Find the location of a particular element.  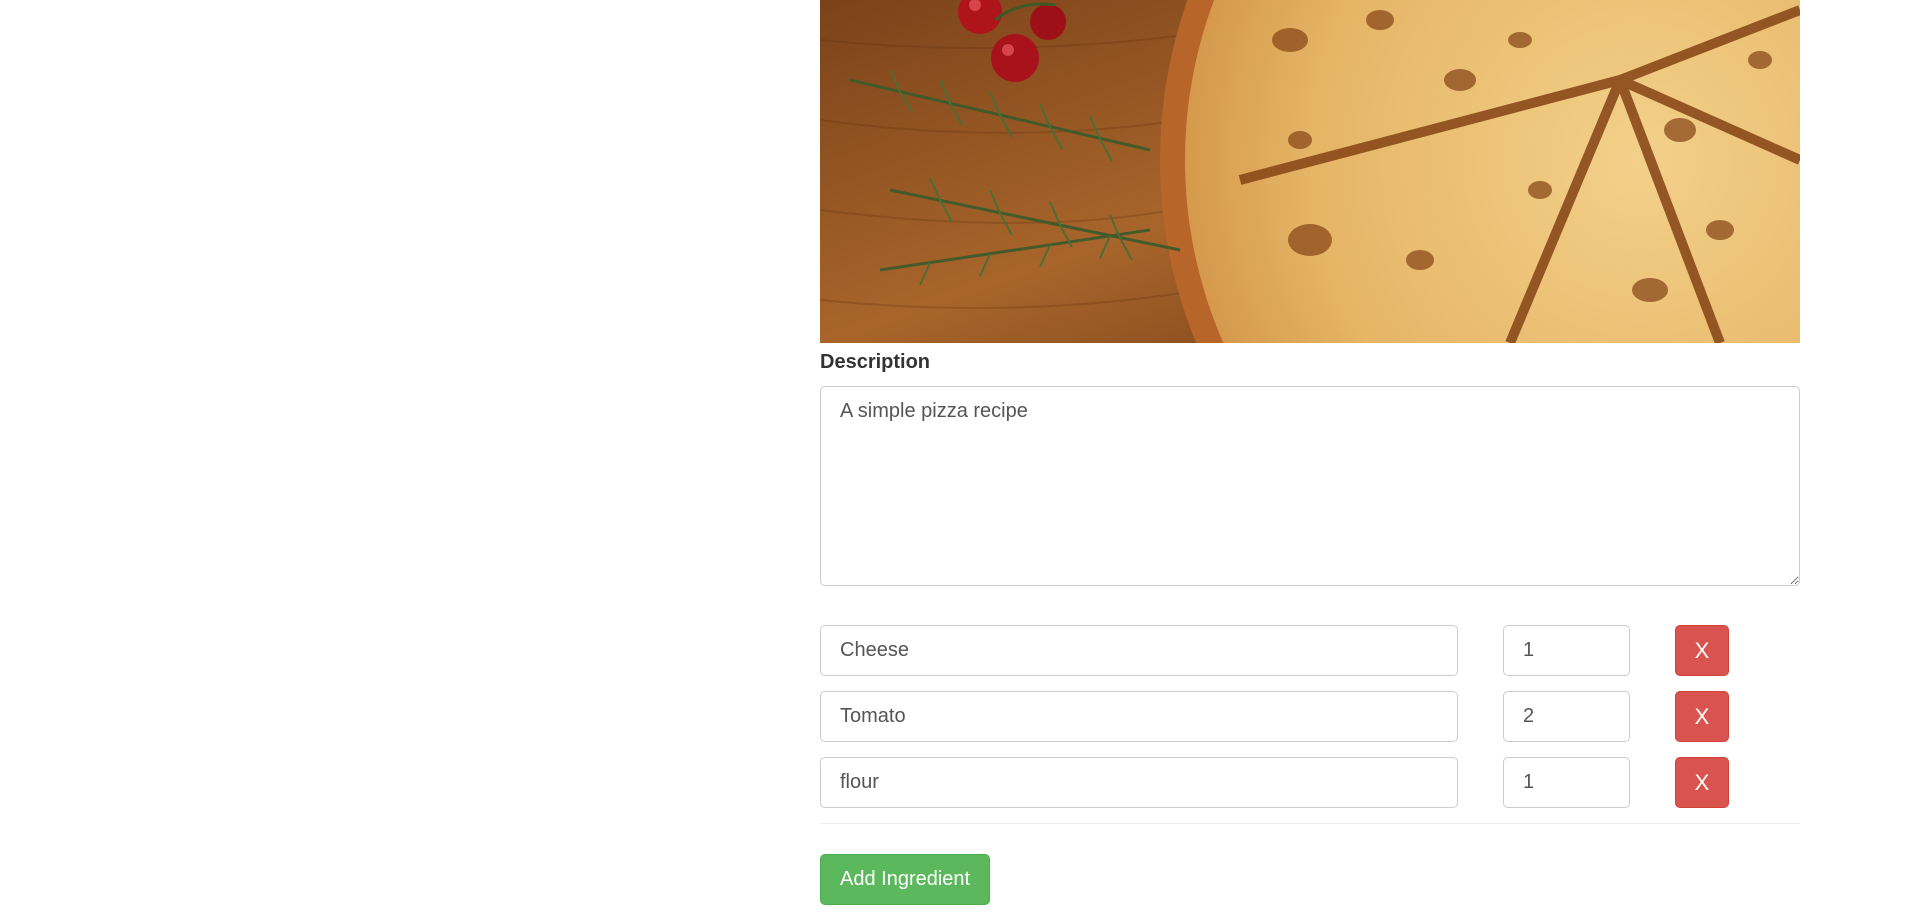

ingredients-list: X X X is located at coordinates (1310, 716).